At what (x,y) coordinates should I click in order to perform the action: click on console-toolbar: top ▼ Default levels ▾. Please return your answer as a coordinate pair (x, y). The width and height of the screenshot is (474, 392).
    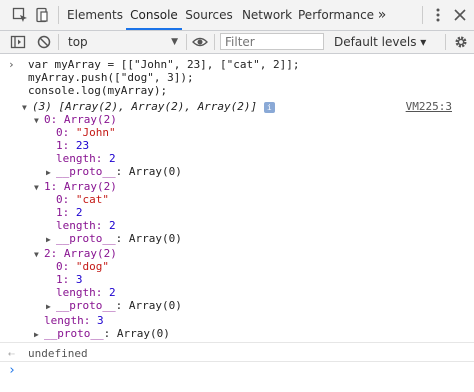
    Looking at the image, I should click on (237, 42).